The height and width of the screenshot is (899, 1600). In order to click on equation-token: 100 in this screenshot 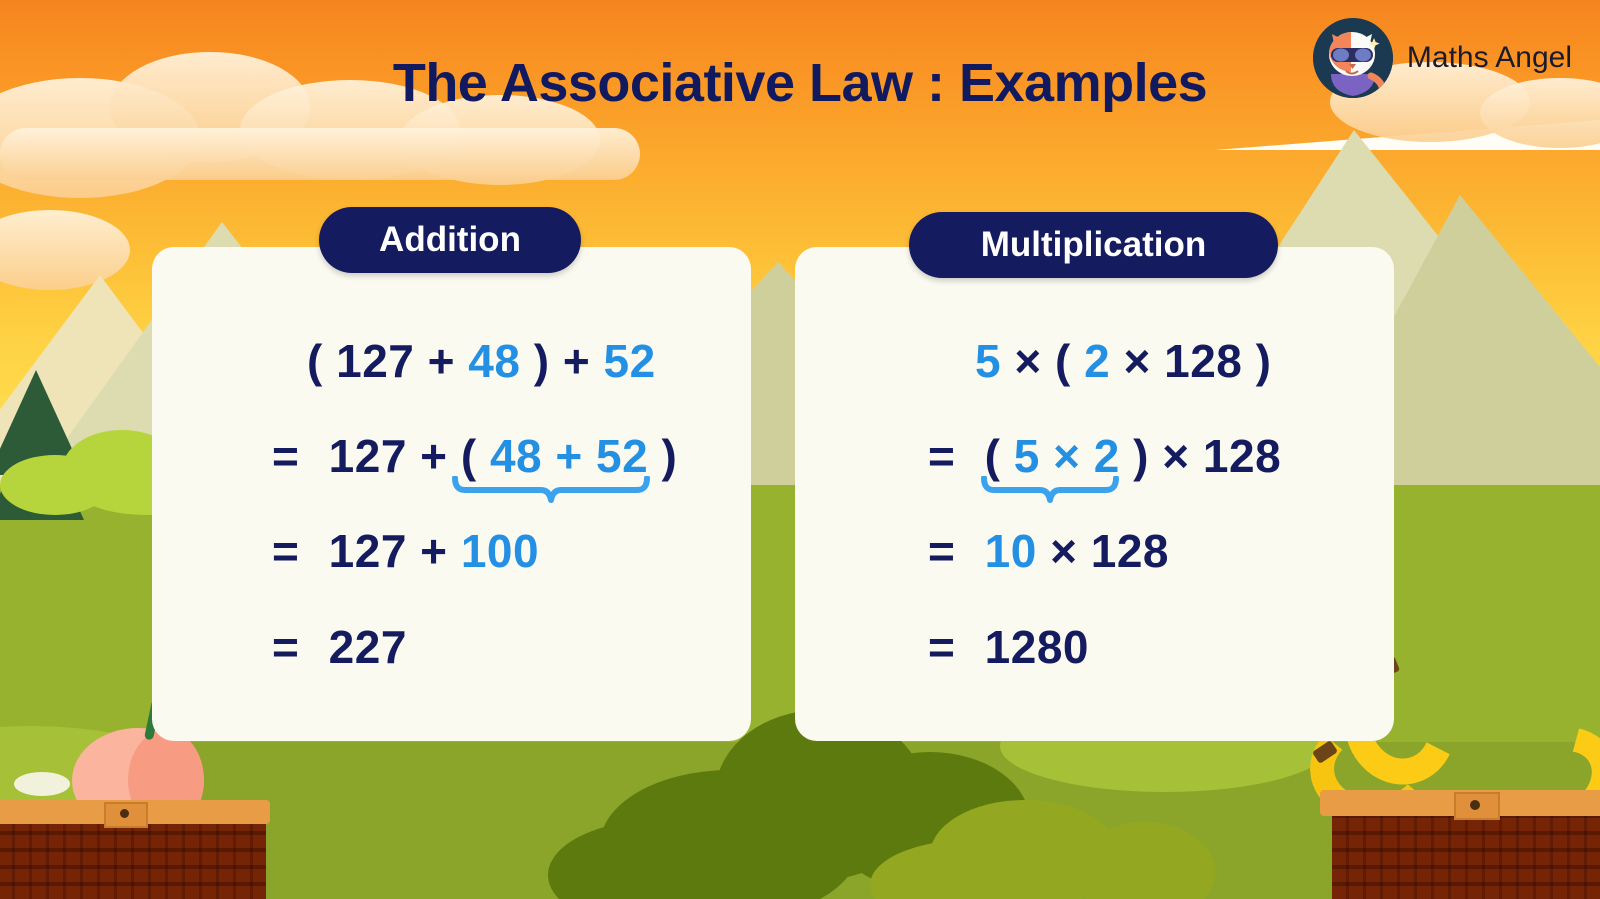, I will do `click(500, 551)`.